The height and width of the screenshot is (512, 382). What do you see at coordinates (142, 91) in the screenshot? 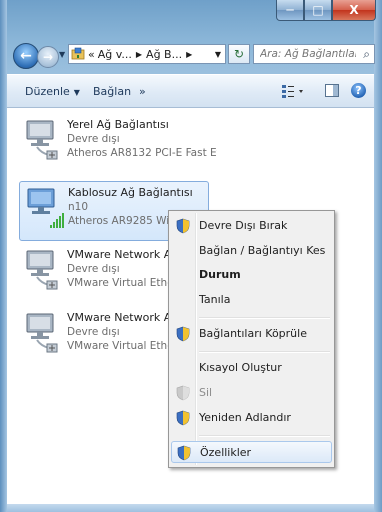
I see `more-commands-button: »` at bounding box center [142, 91].